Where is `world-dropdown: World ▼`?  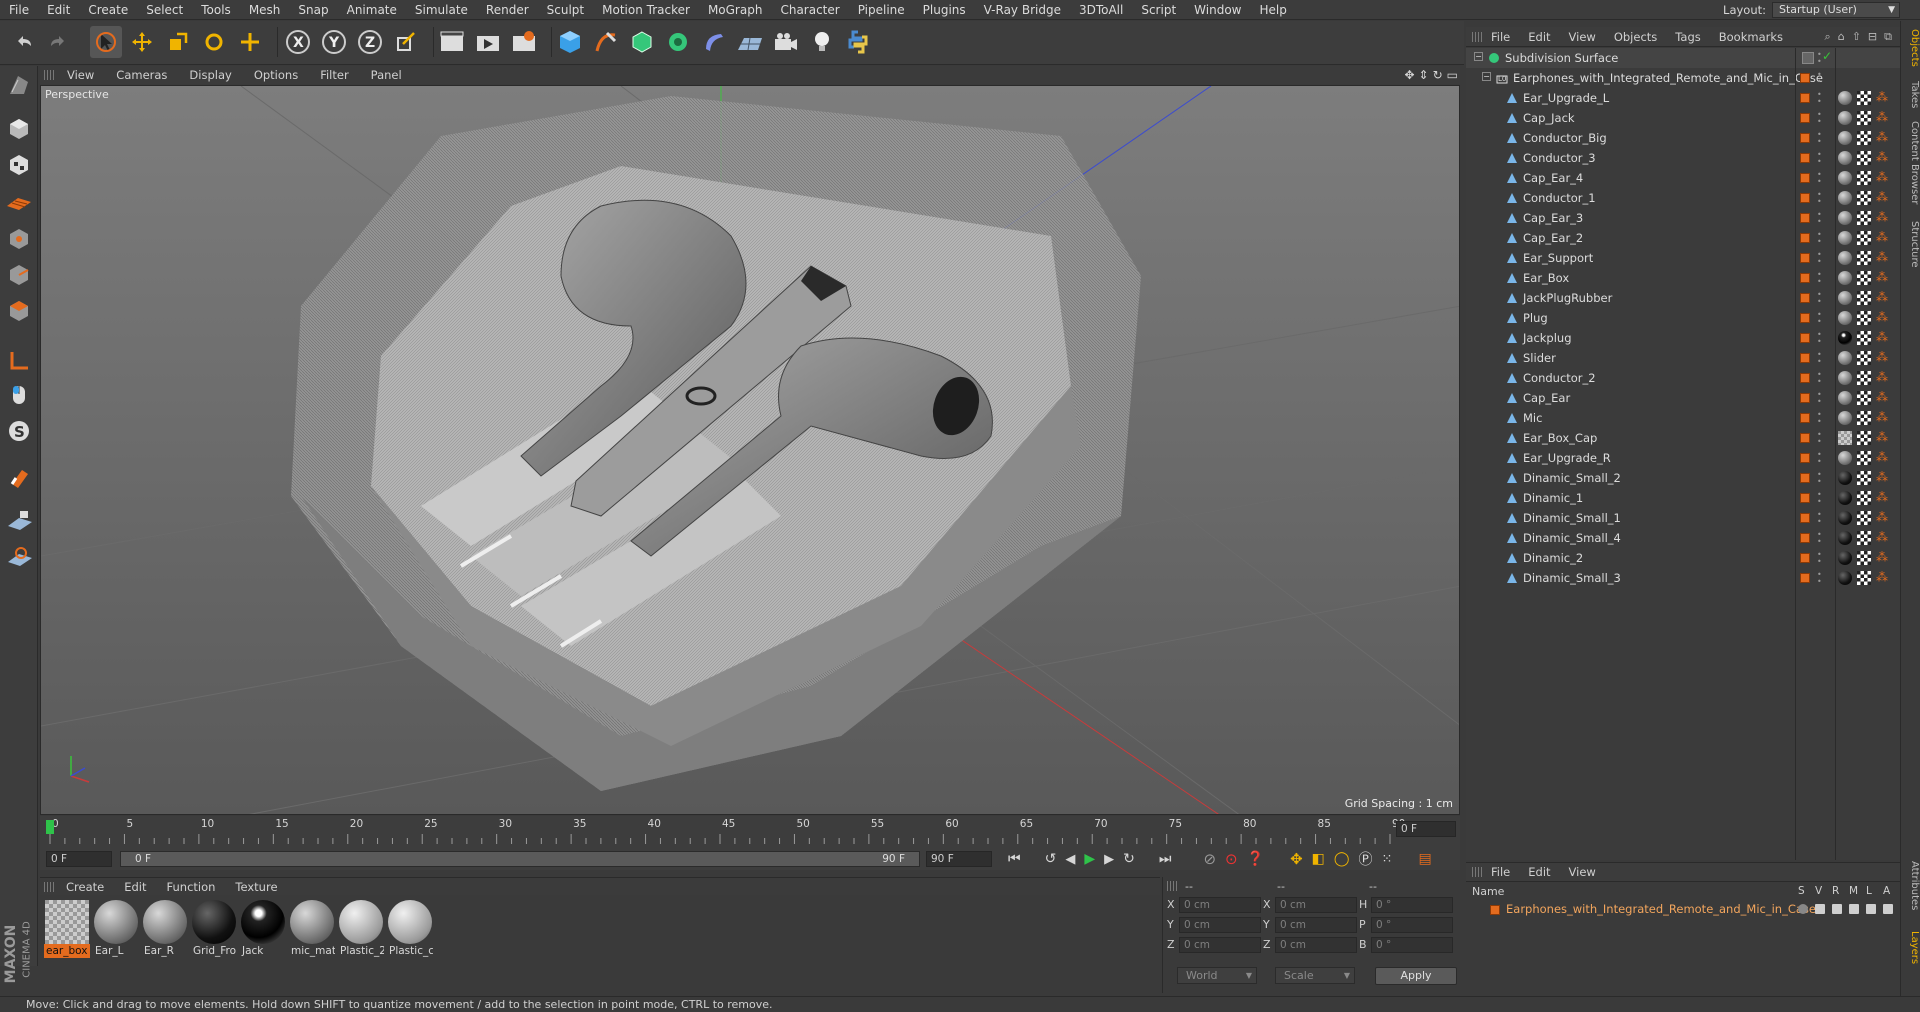
world-dropdown: World ▼ is located at coordinates (1217, 975).